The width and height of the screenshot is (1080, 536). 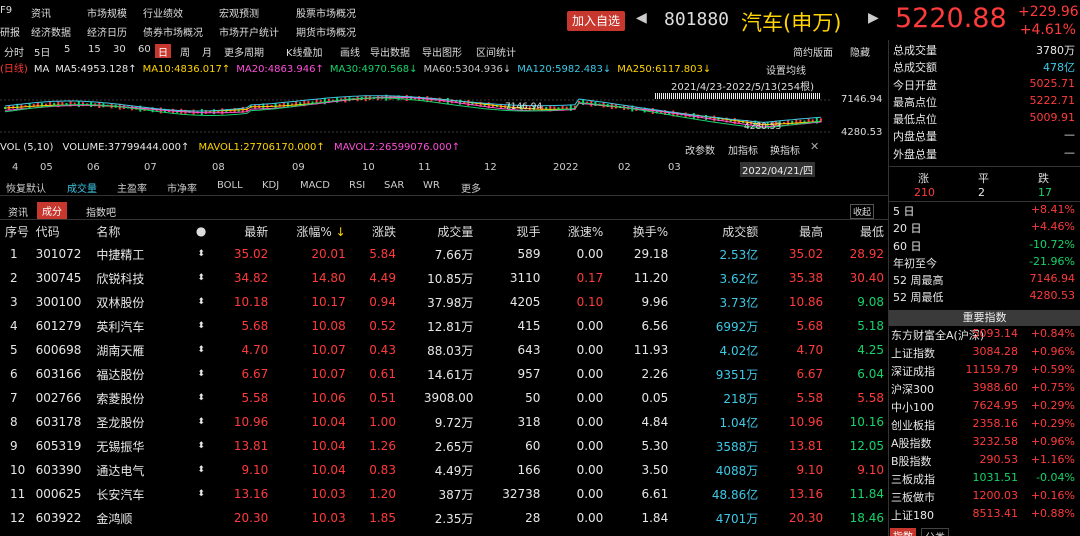 I want to click on hide-button: 隐藏, so click(x=860, y=51).